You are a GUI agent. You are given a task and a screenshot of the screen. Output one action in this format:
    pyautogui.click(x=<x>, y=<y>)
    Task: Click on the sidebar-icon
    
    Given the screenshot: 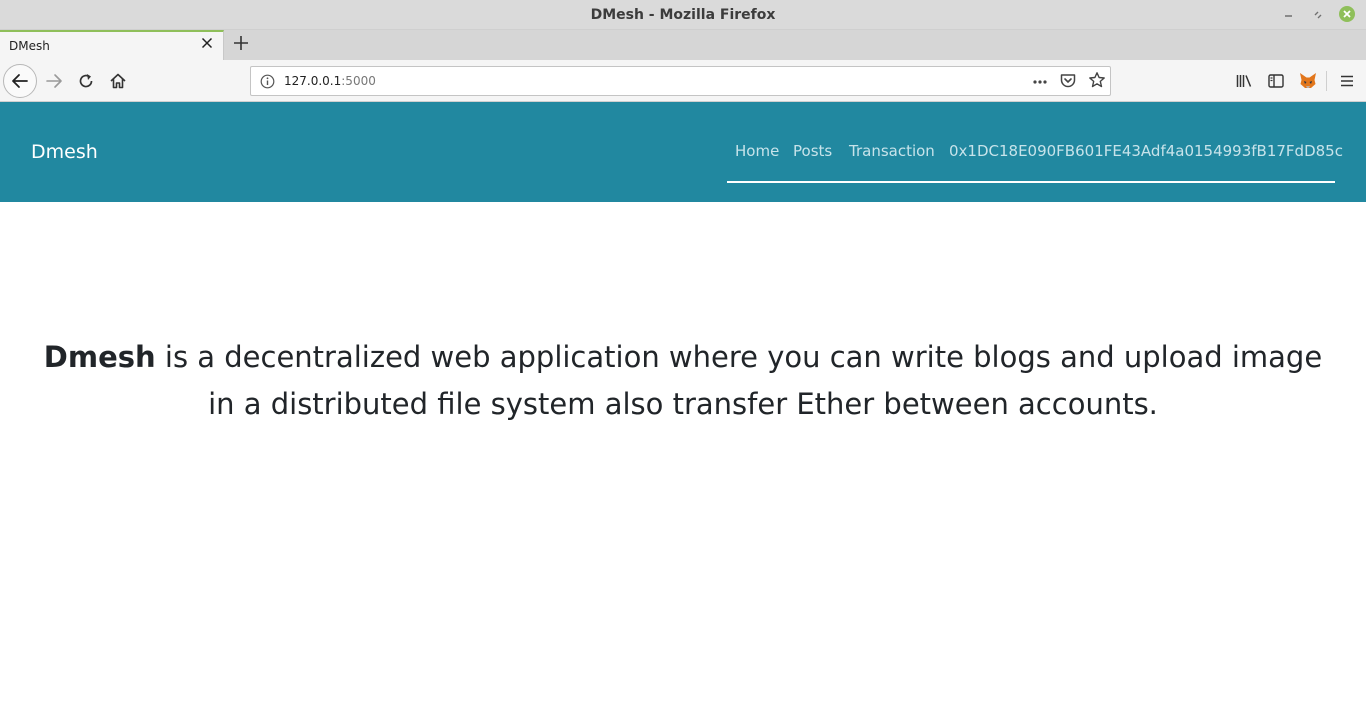 What is the action you would take?
    pyautogui.click(x=1276, y=81)
    